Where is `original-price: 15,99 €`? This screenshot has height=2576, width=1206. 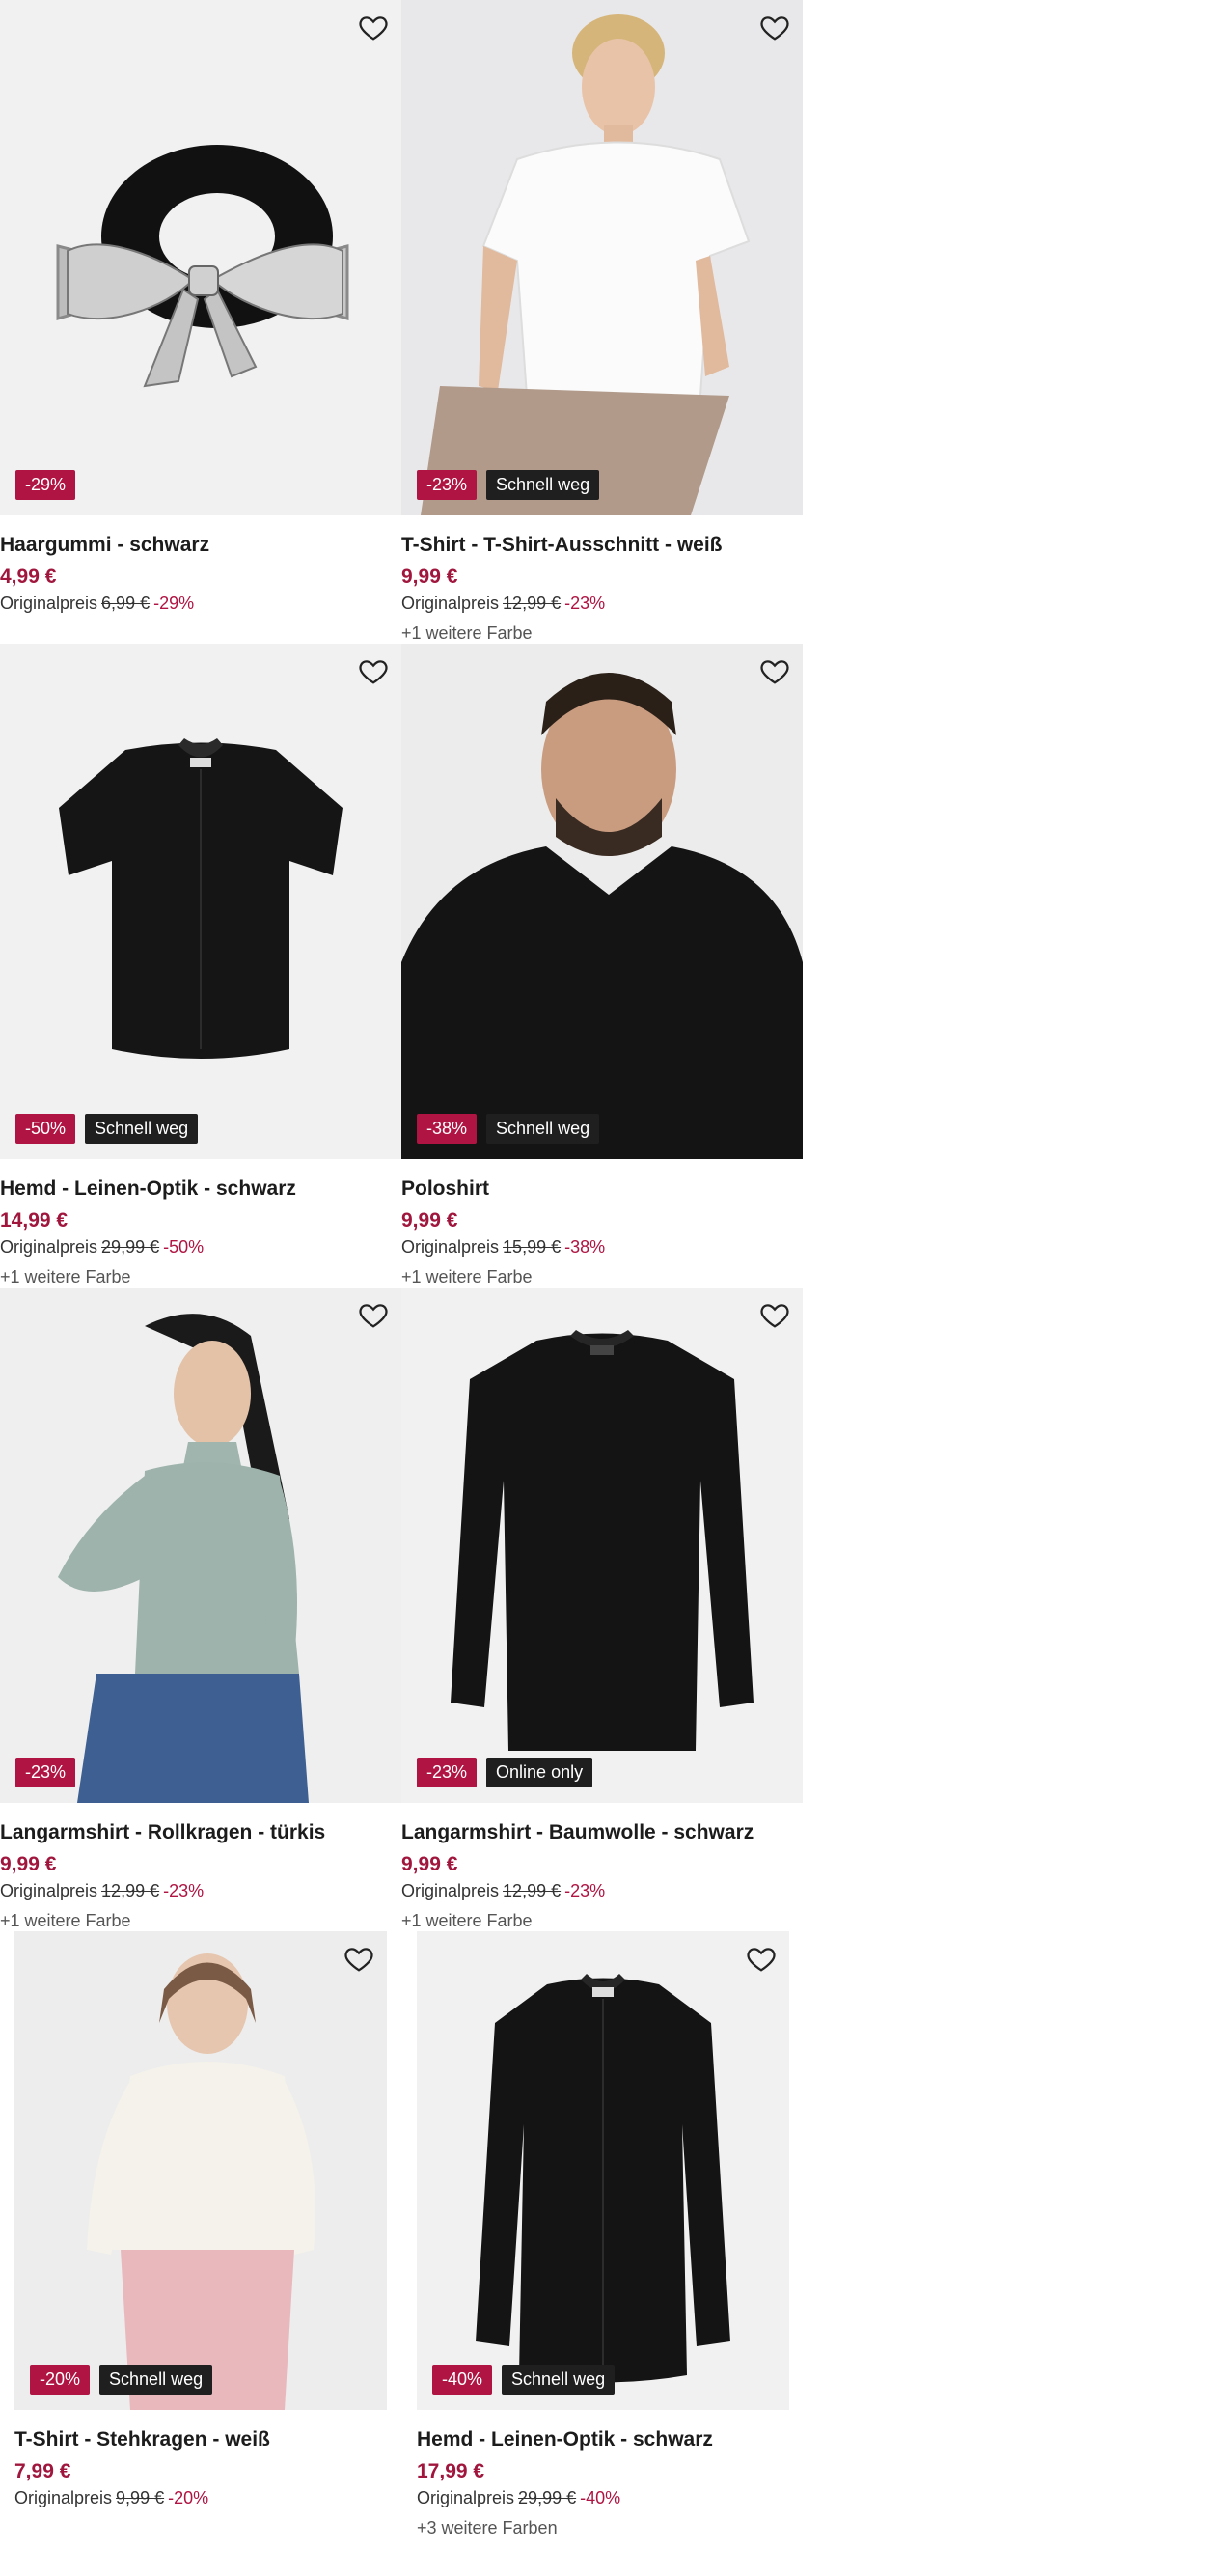
original-price: 15,99 € is located at coordinates (532, 1247).